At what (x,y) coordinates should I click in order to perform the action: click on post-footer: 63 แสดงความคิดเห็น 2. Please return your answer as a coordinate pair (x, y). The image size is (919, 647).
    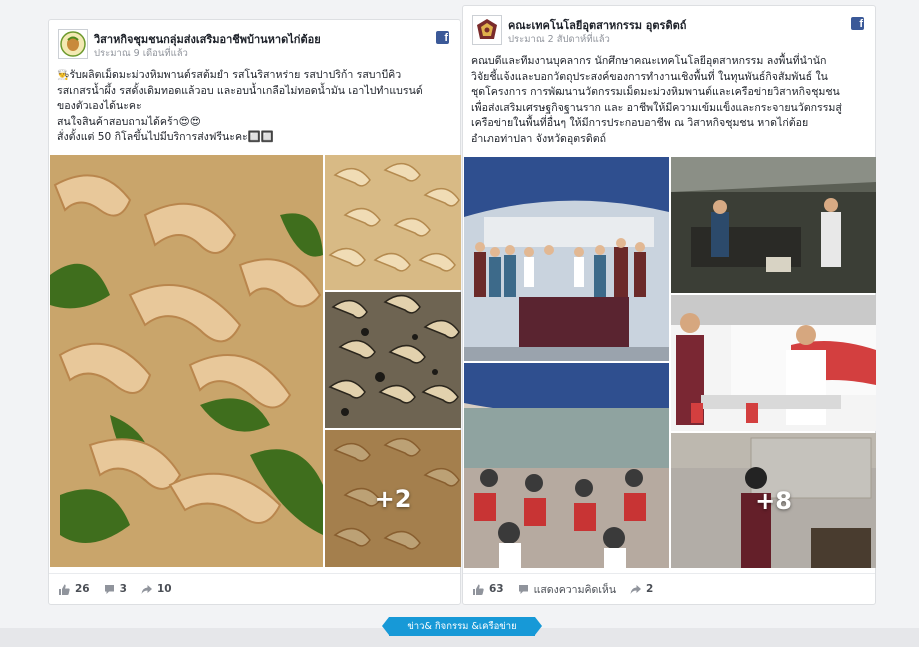
    Looking at the image, I should click on (669, 588).